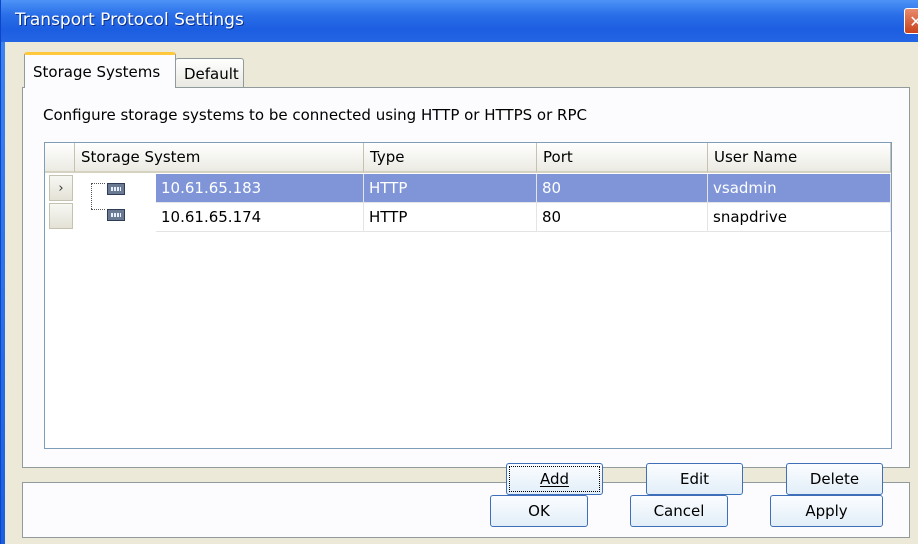 This screenshot has height=544, width=918. Describe the element at coordinates (129, 20) in the screenshot. I see `window-title: Transport Protocol Settings` at that location.